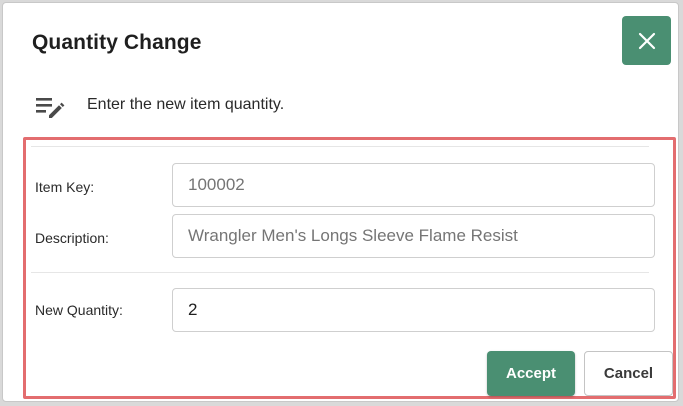  I want to click on description-input, so click(413, 236).